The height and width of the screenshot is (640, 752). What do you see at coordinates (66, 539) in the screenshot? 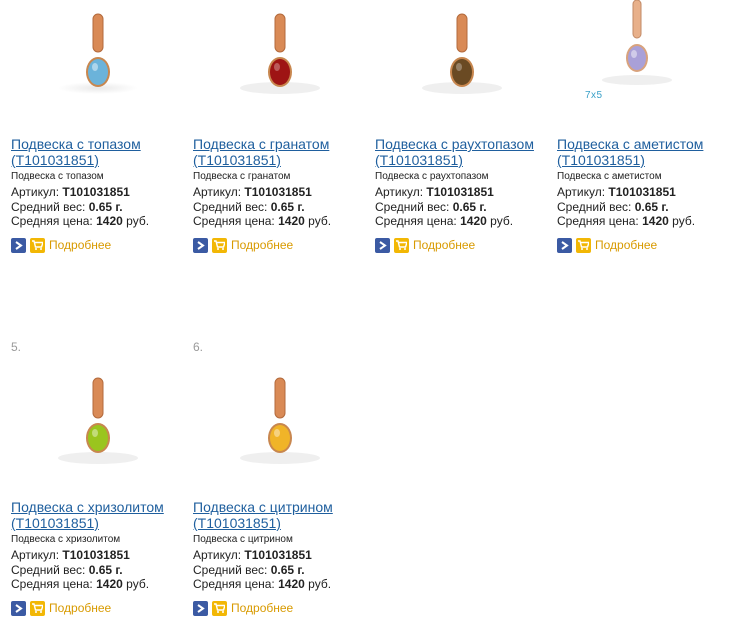
I see `product-subtitle: Подвеска с хризолитом` at bounding box center [66, 539].